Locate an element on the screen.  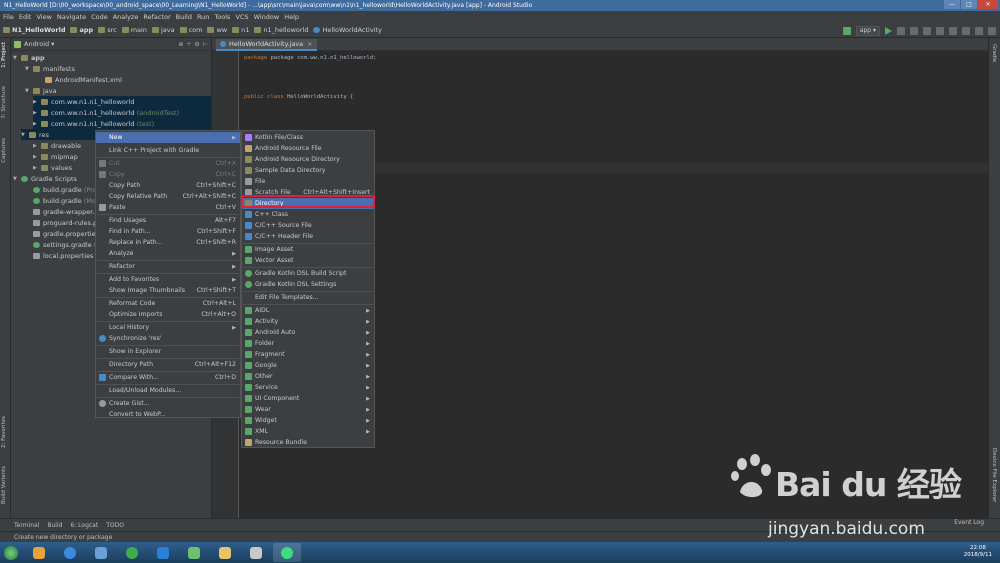
tree-item: gradle-wrapper.p is located at coordinates (66, 211).